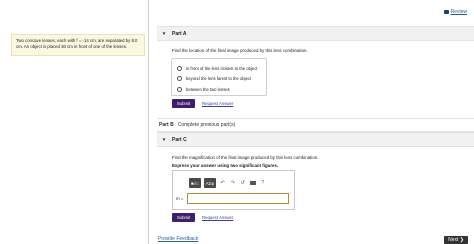  I want to click on part-c-submit-button: Submit, so click(183, 217).